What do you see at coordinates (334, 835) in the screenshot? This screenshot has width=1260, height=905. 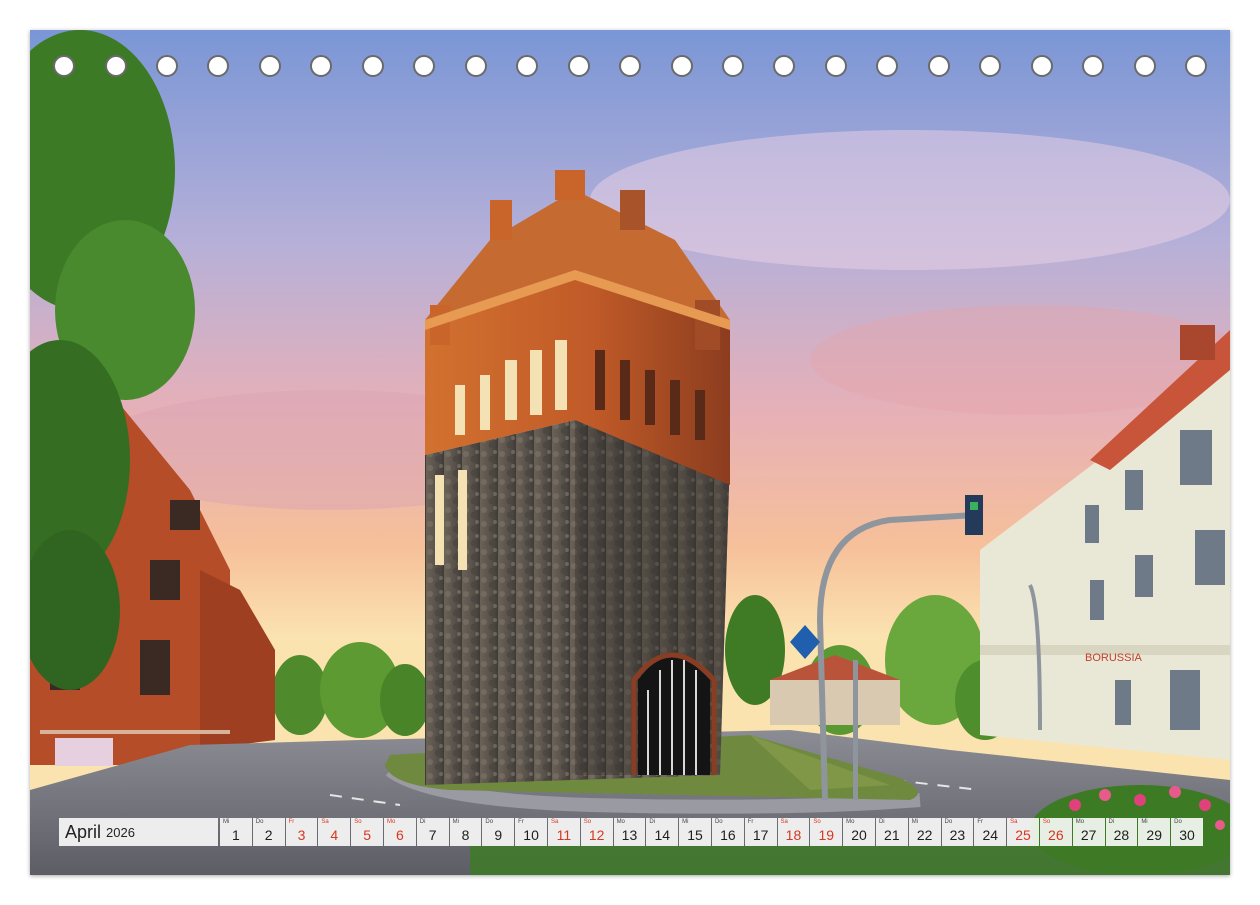 I see `day-number: 4` at bounding box center [334, 835].